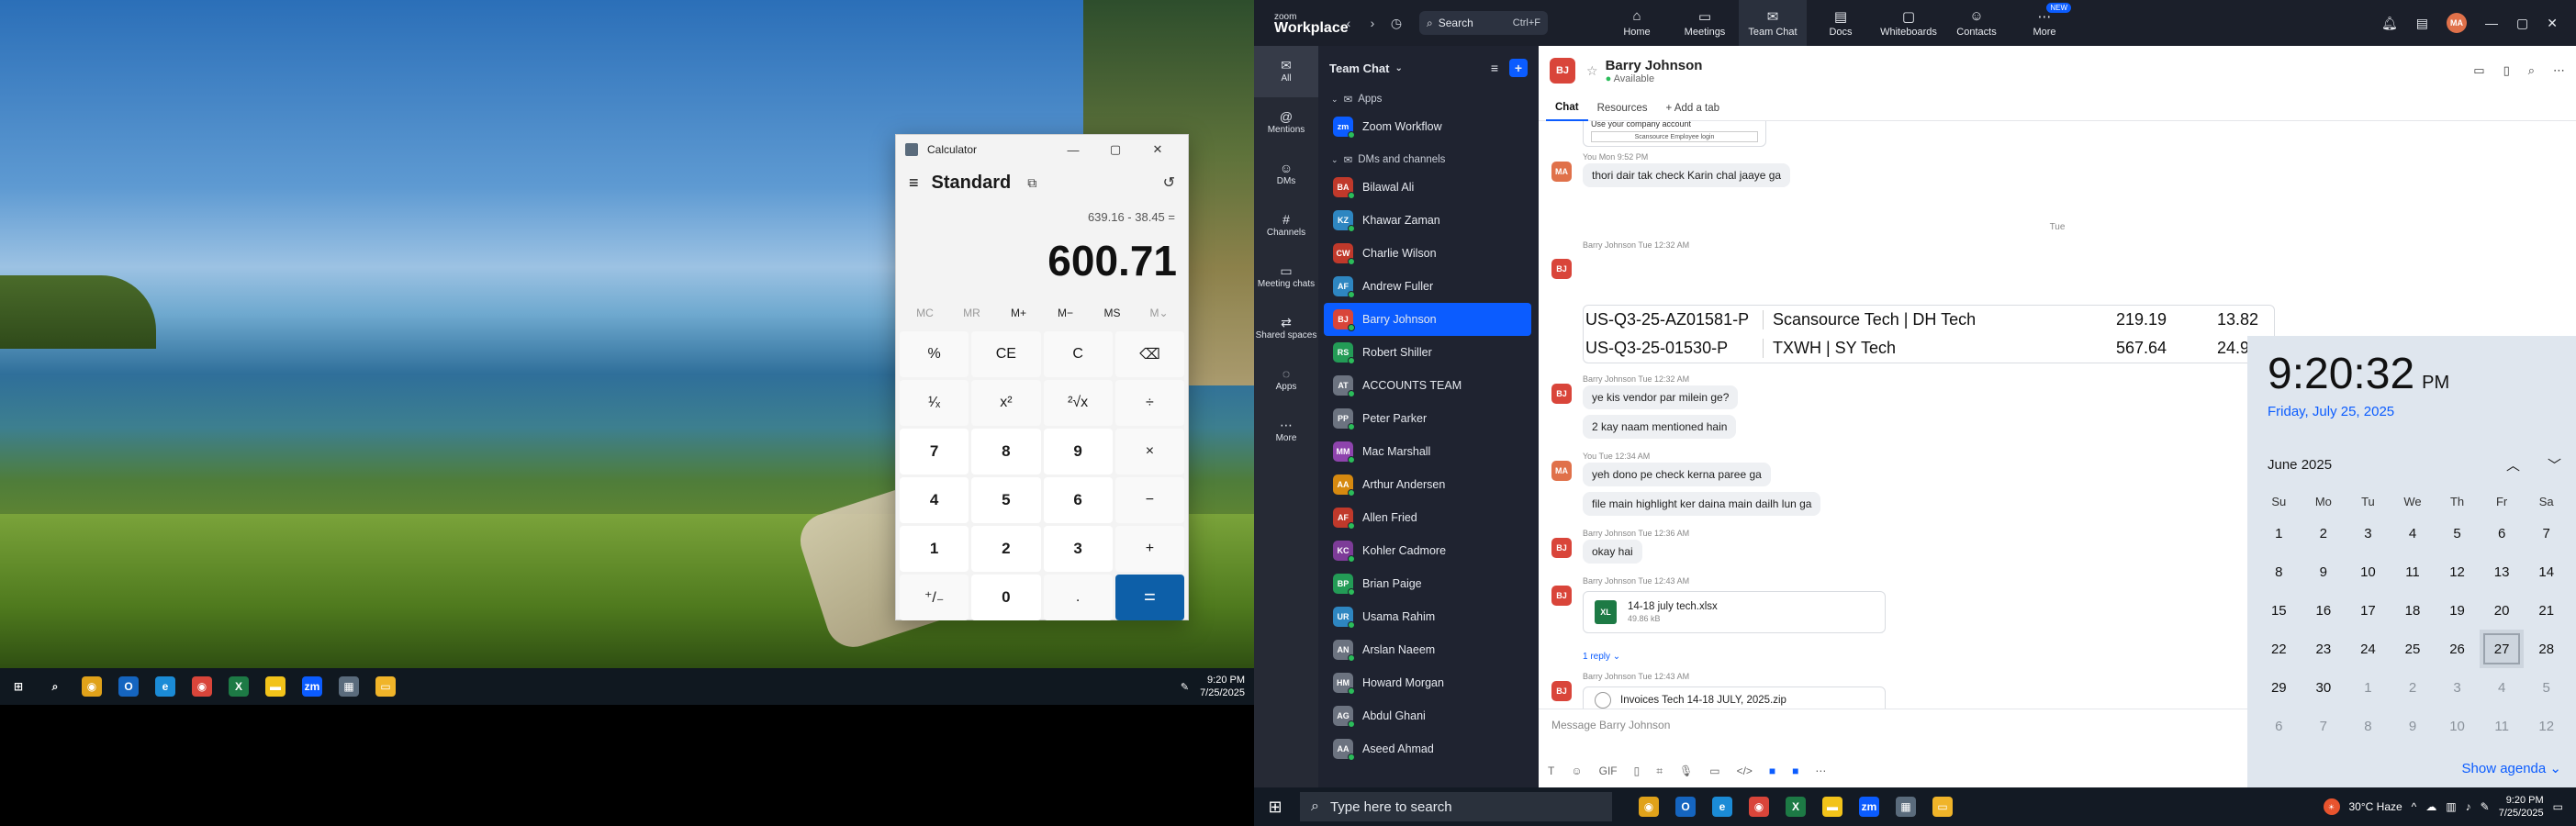 This screenshot has height=826, width=2576. I want to click on calc-key: ²√x, so click(1078, 403).